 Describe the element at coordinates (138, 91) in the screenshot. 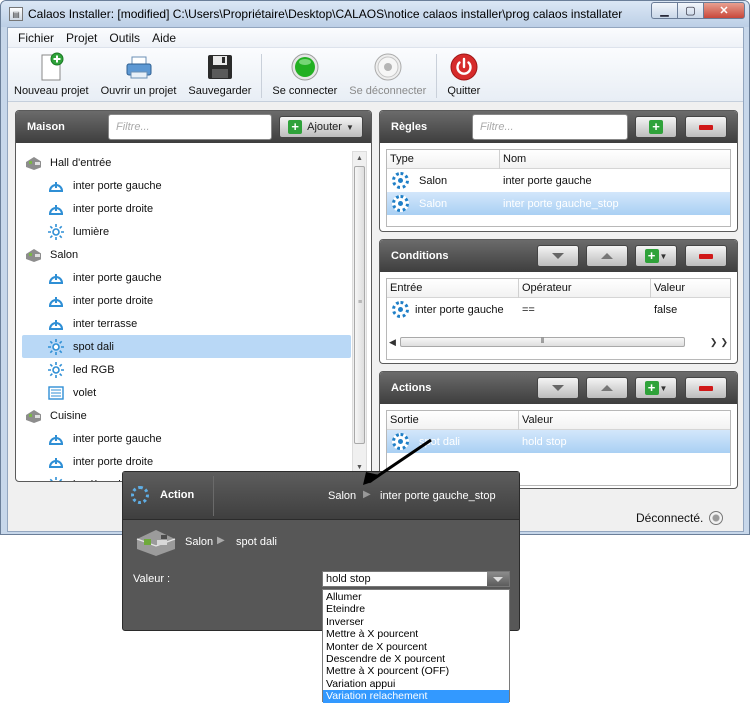

I see `open-project-label: Ouvrir un projet` at that location.